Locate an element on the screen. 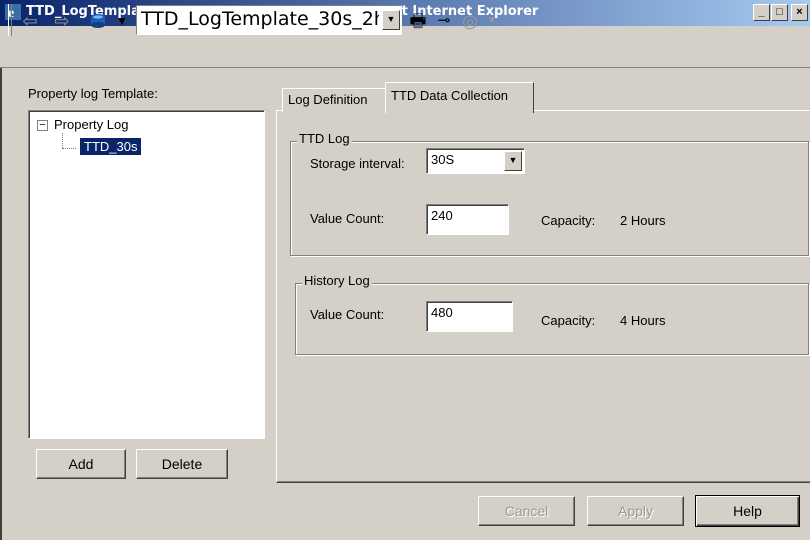 The width and height of the screenshot is (810, 540). ttd-value-count-label: Value Count: is located at coordinates (347, 218).